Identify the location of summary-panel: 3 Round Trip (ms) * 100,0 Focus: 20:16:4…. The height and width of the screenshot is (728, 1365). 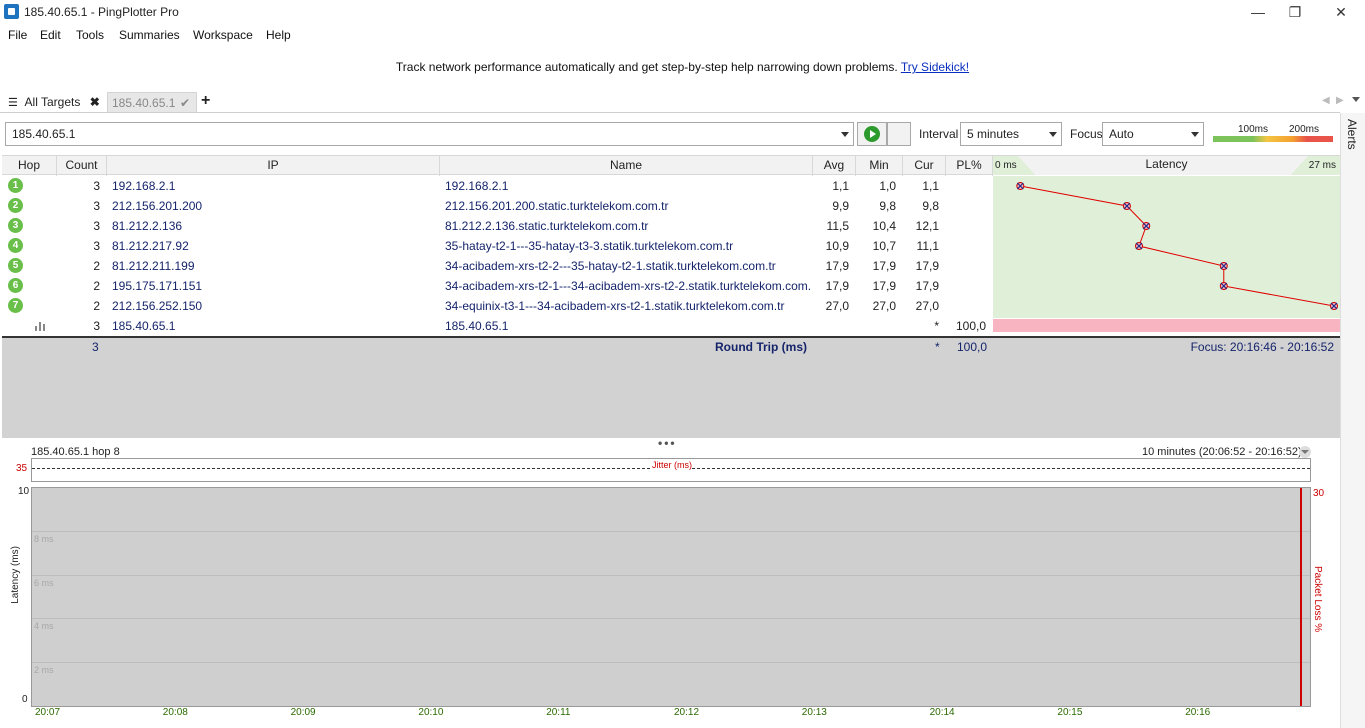
(671, 387).